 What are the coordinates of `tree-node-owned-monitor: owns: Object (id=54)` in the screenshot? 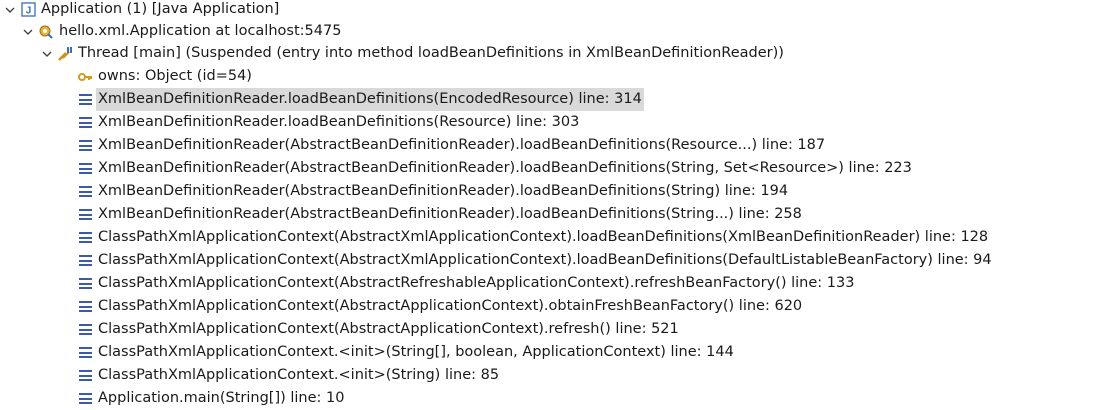 It's located at (549, 76).